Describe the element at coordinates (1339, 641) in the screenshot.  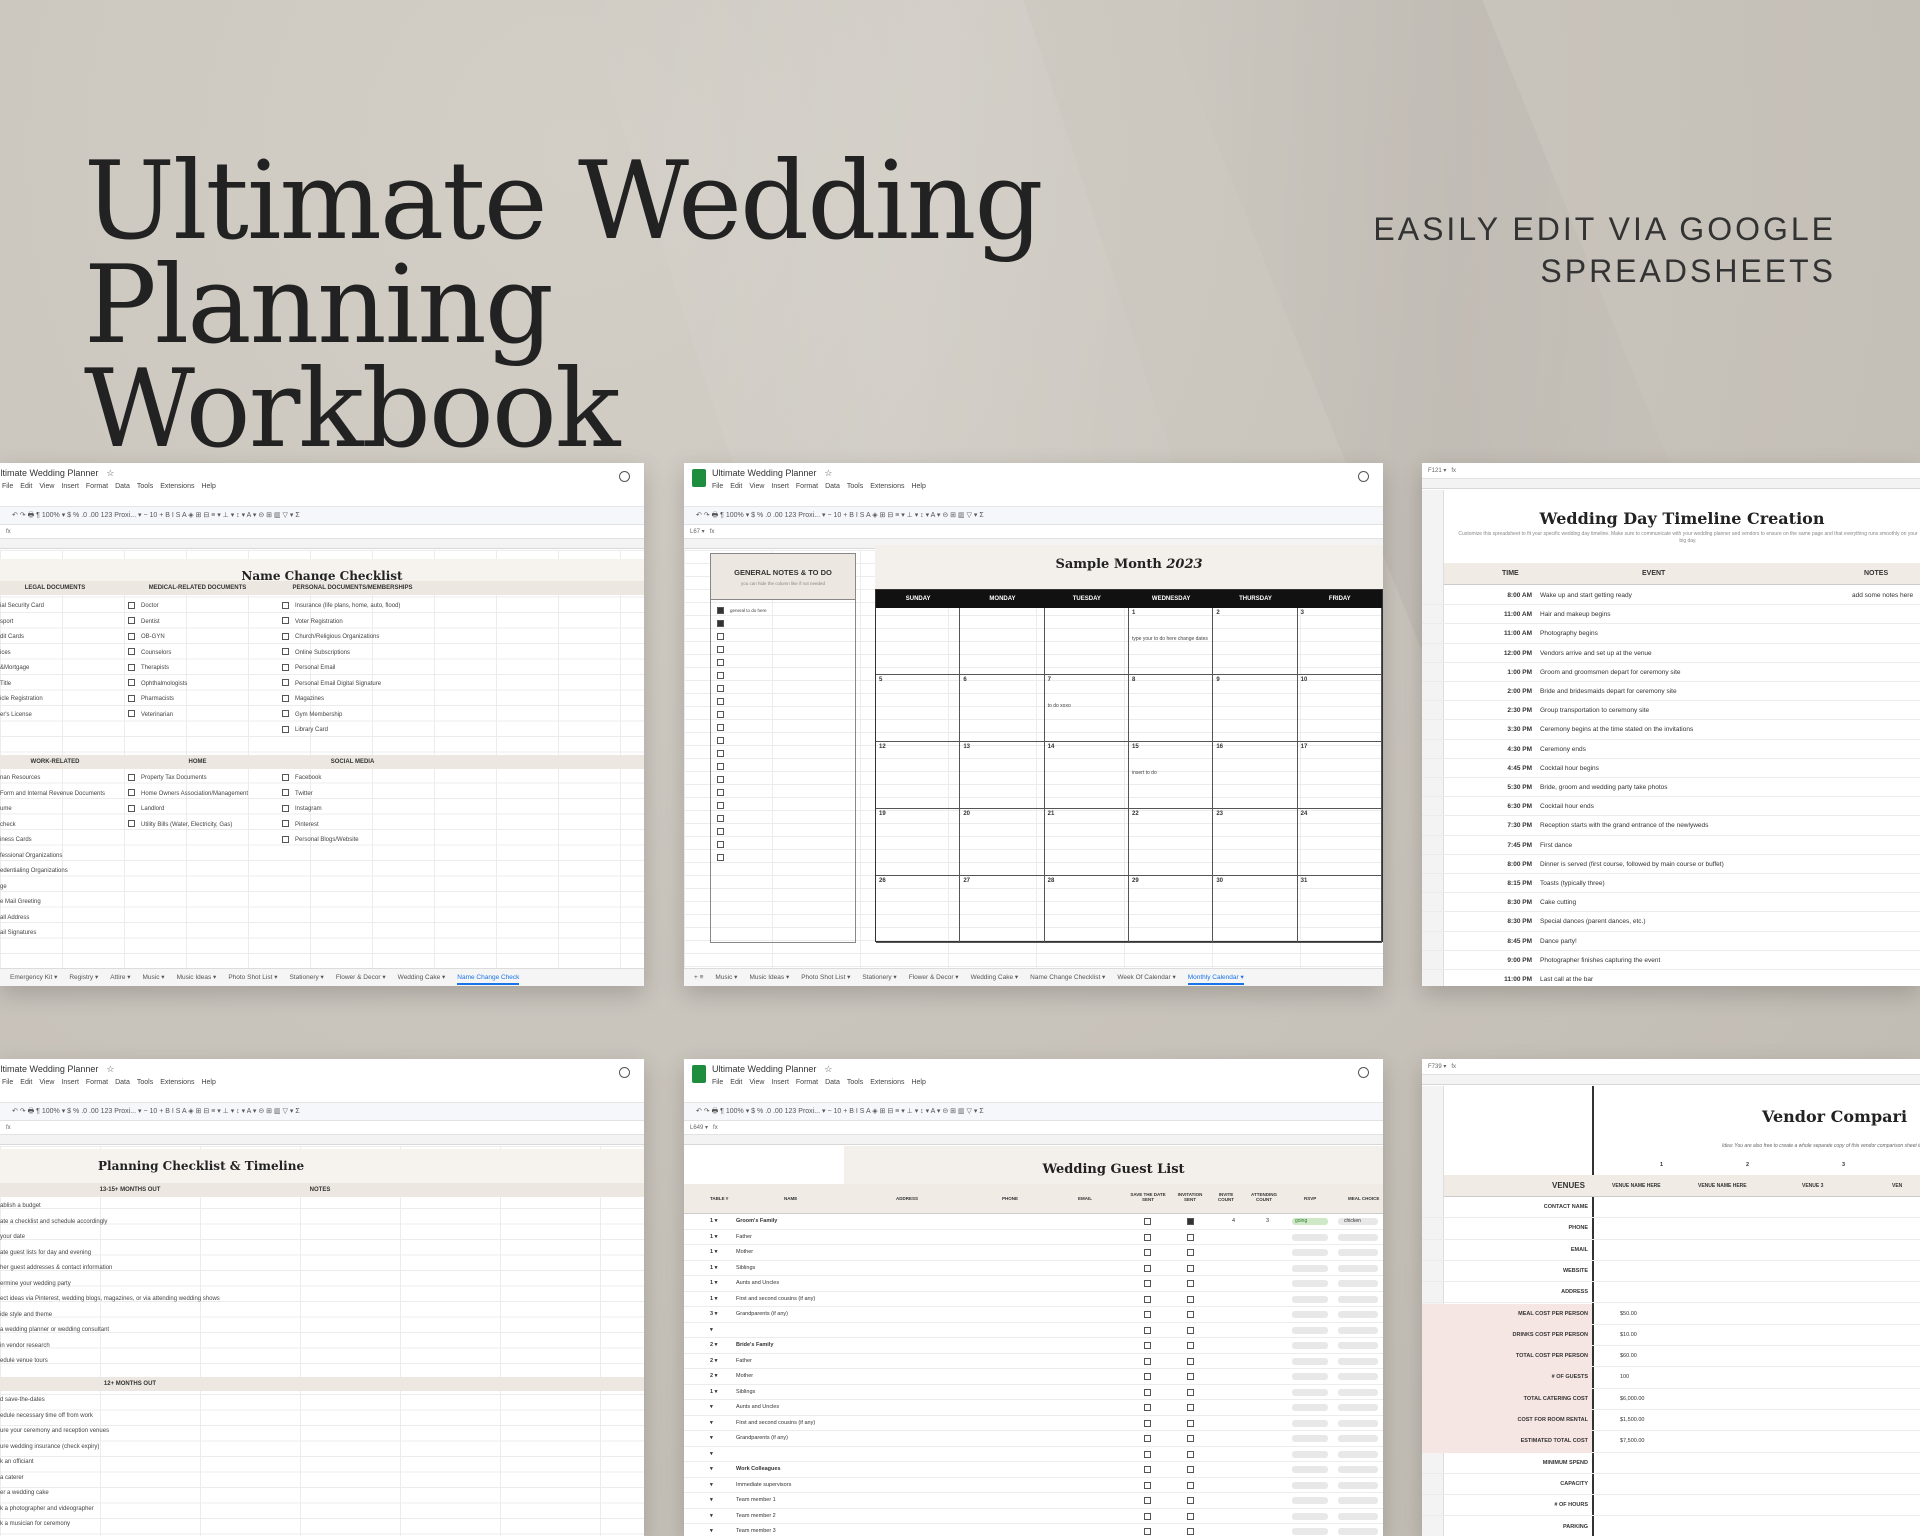
I see `calendar-day-cell: 3` at that location.